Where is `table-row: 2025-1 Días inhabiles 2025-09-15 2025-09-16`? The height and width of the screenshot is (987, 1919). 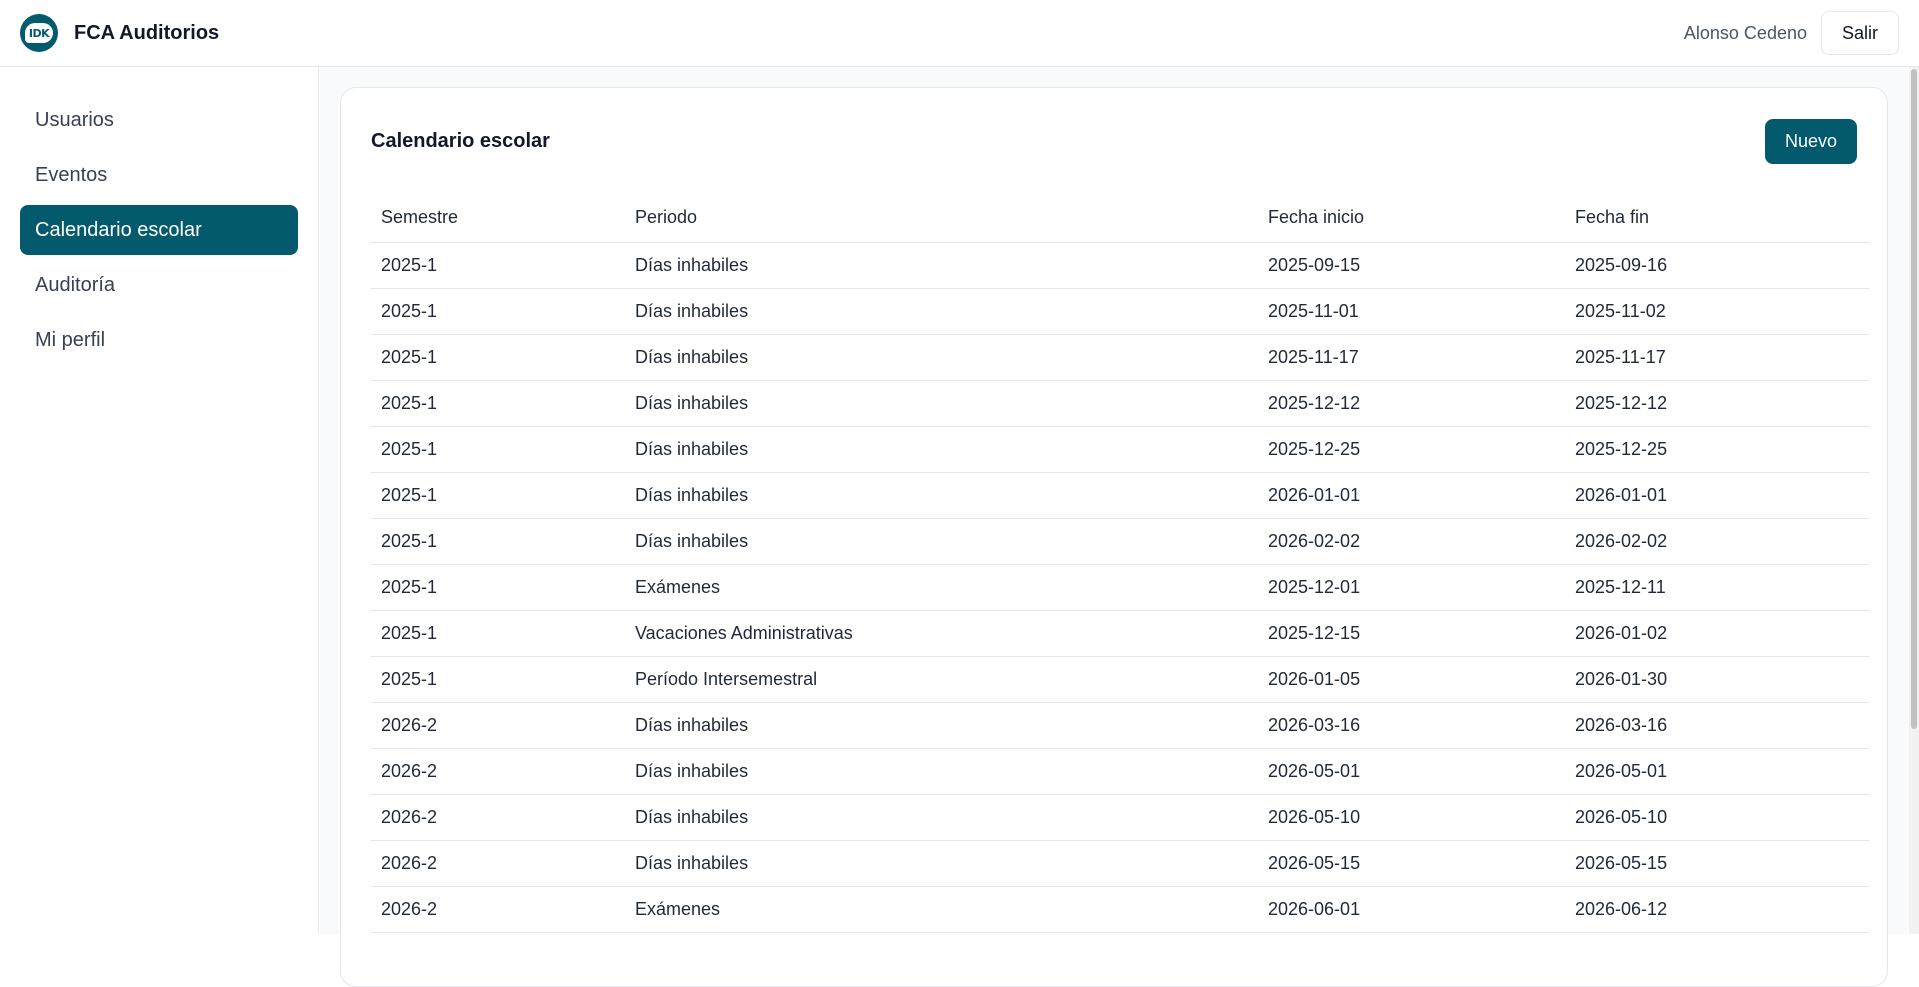 table-row: 2025-1 Días inhabiles 2025-09-15 2025-09-16 is located at coordinates (1120, 265).